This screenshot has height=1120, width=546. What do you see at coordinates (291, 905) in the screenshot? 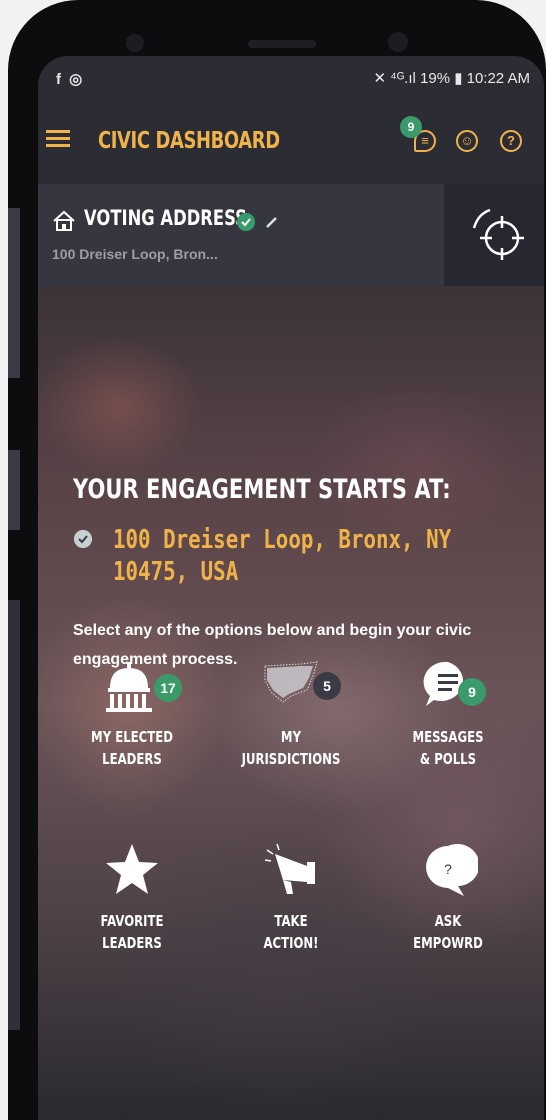
I see `tile-take-action: TAKE ACTION!` at bounding box center [291, 905].